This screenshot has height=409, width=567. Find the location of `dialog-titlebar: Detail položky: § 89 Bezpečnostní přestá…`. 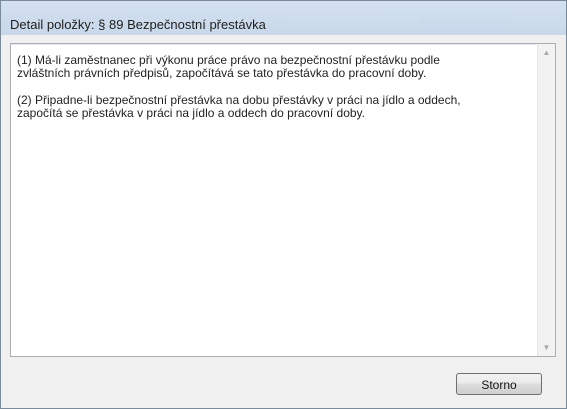

dialog-titlebar: Detail položky: § 89 Bezpečnostní přestá… is located at coordinates (283, 18).